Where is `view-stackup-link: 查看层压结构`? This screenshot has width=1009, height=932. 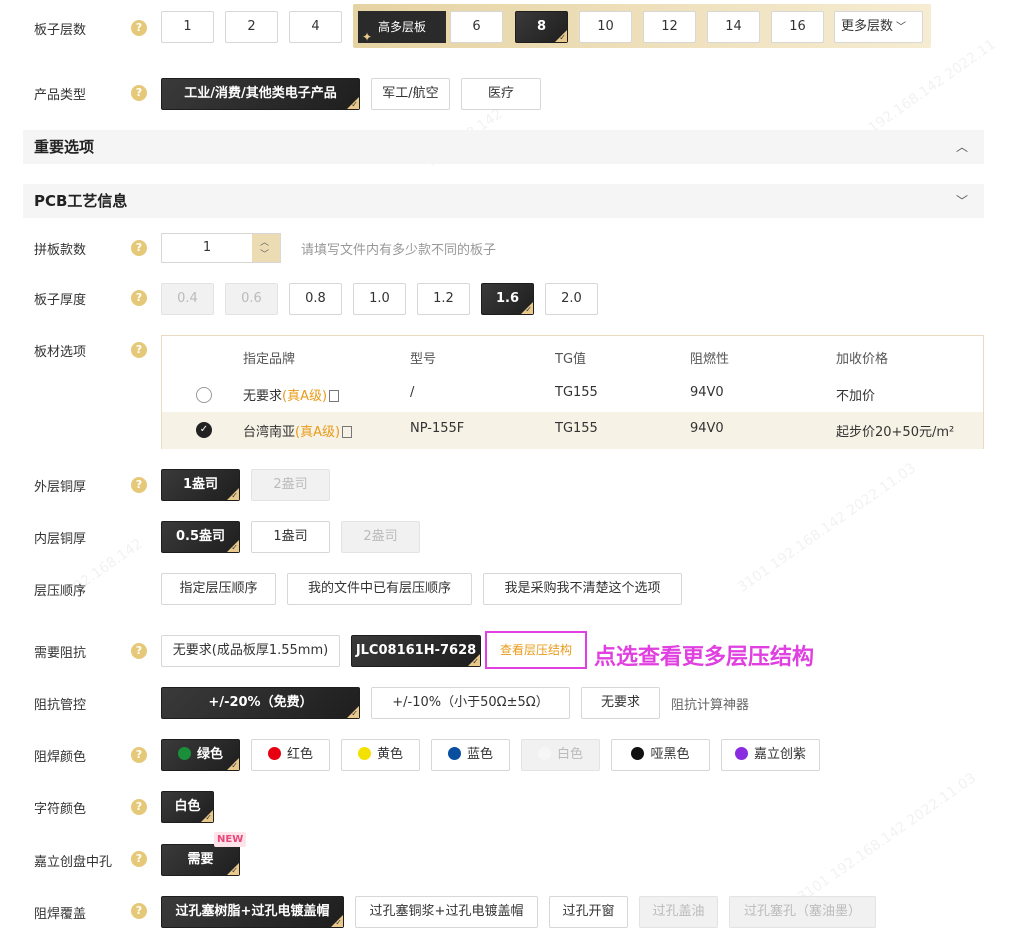
view-stackup-link: 查看层压结构 is located at coordinates (536, 650).